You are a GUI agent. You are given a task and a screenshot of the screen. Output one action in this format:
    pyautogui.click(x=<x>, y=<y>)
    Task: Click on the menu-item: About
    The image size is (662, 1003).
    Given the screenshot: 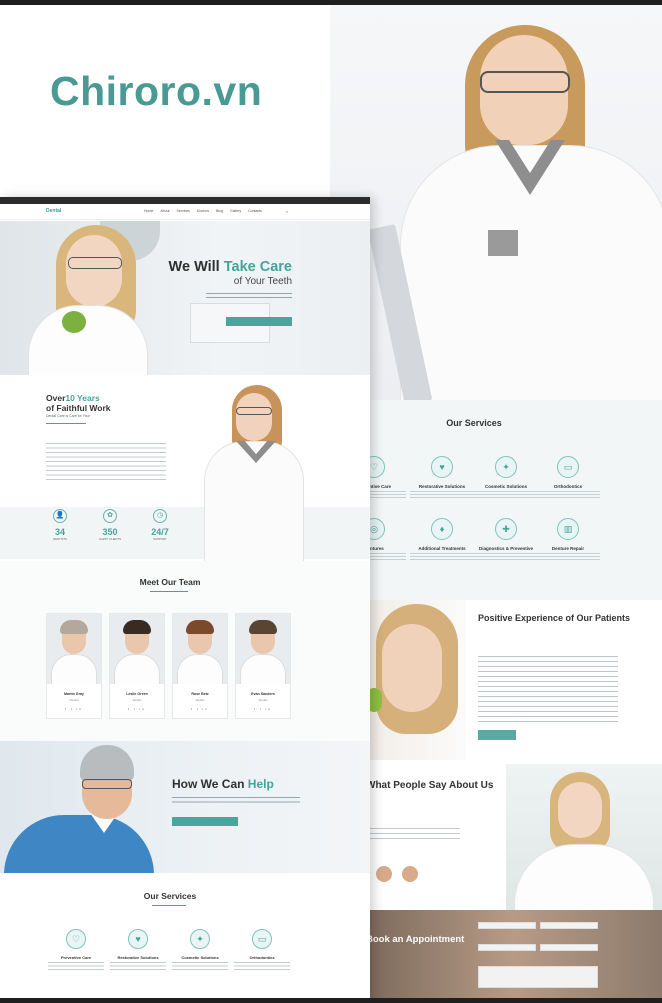 What is the action you would take?
    pyautogui.click(x=164, y=211)
    